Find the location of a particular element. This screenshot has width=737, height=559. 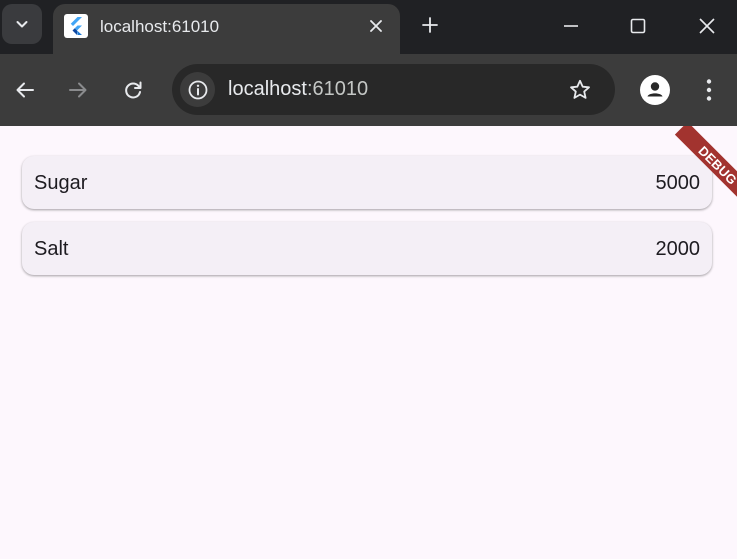

browser-titlebar: localhost:61010 is located at coordinates (368, 27).